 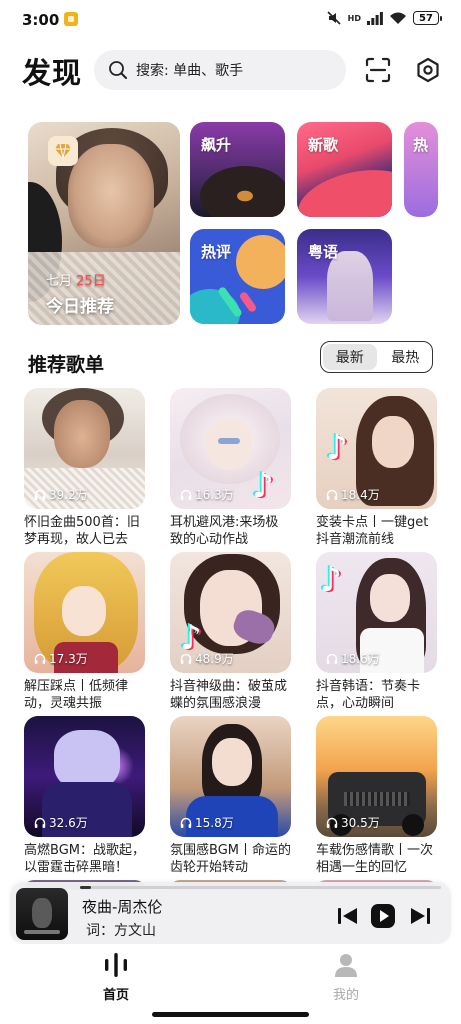 I want to click on tile-cantonese: 粤语, so click(x=344, y=276).